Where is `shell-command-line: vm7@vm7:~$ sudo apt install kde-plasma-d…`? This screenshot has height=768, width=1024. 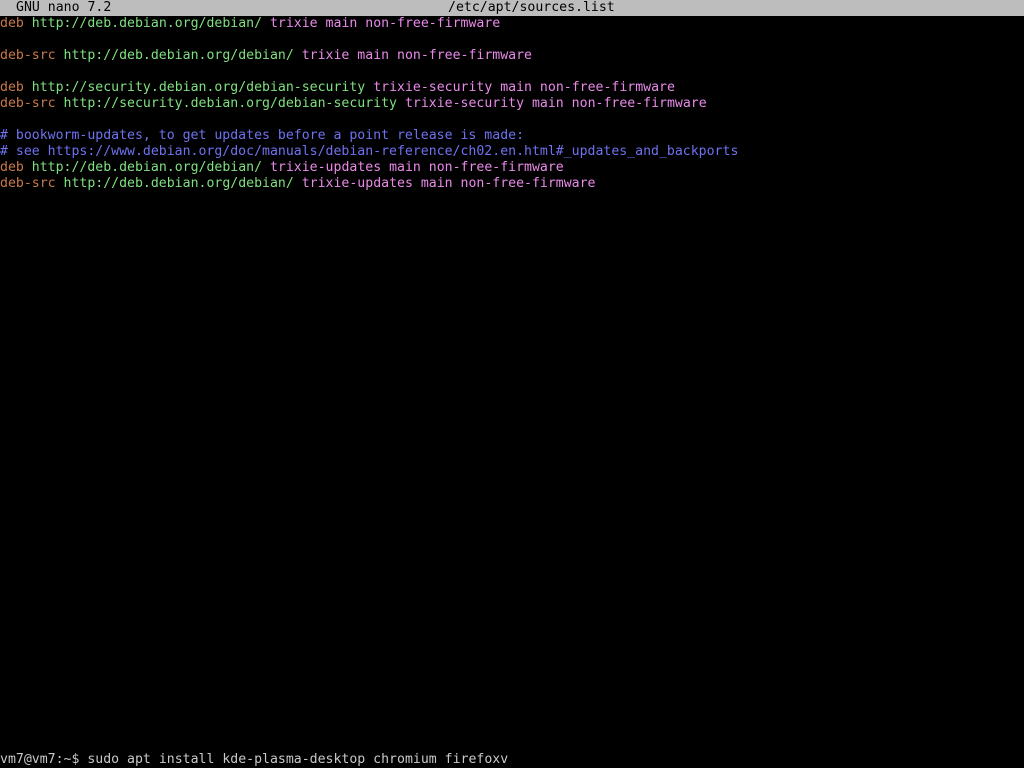
shell-command-line: vm7@vm7:~$ sudo apt install kde-plasma-d… is located at coordinates (512, 760).